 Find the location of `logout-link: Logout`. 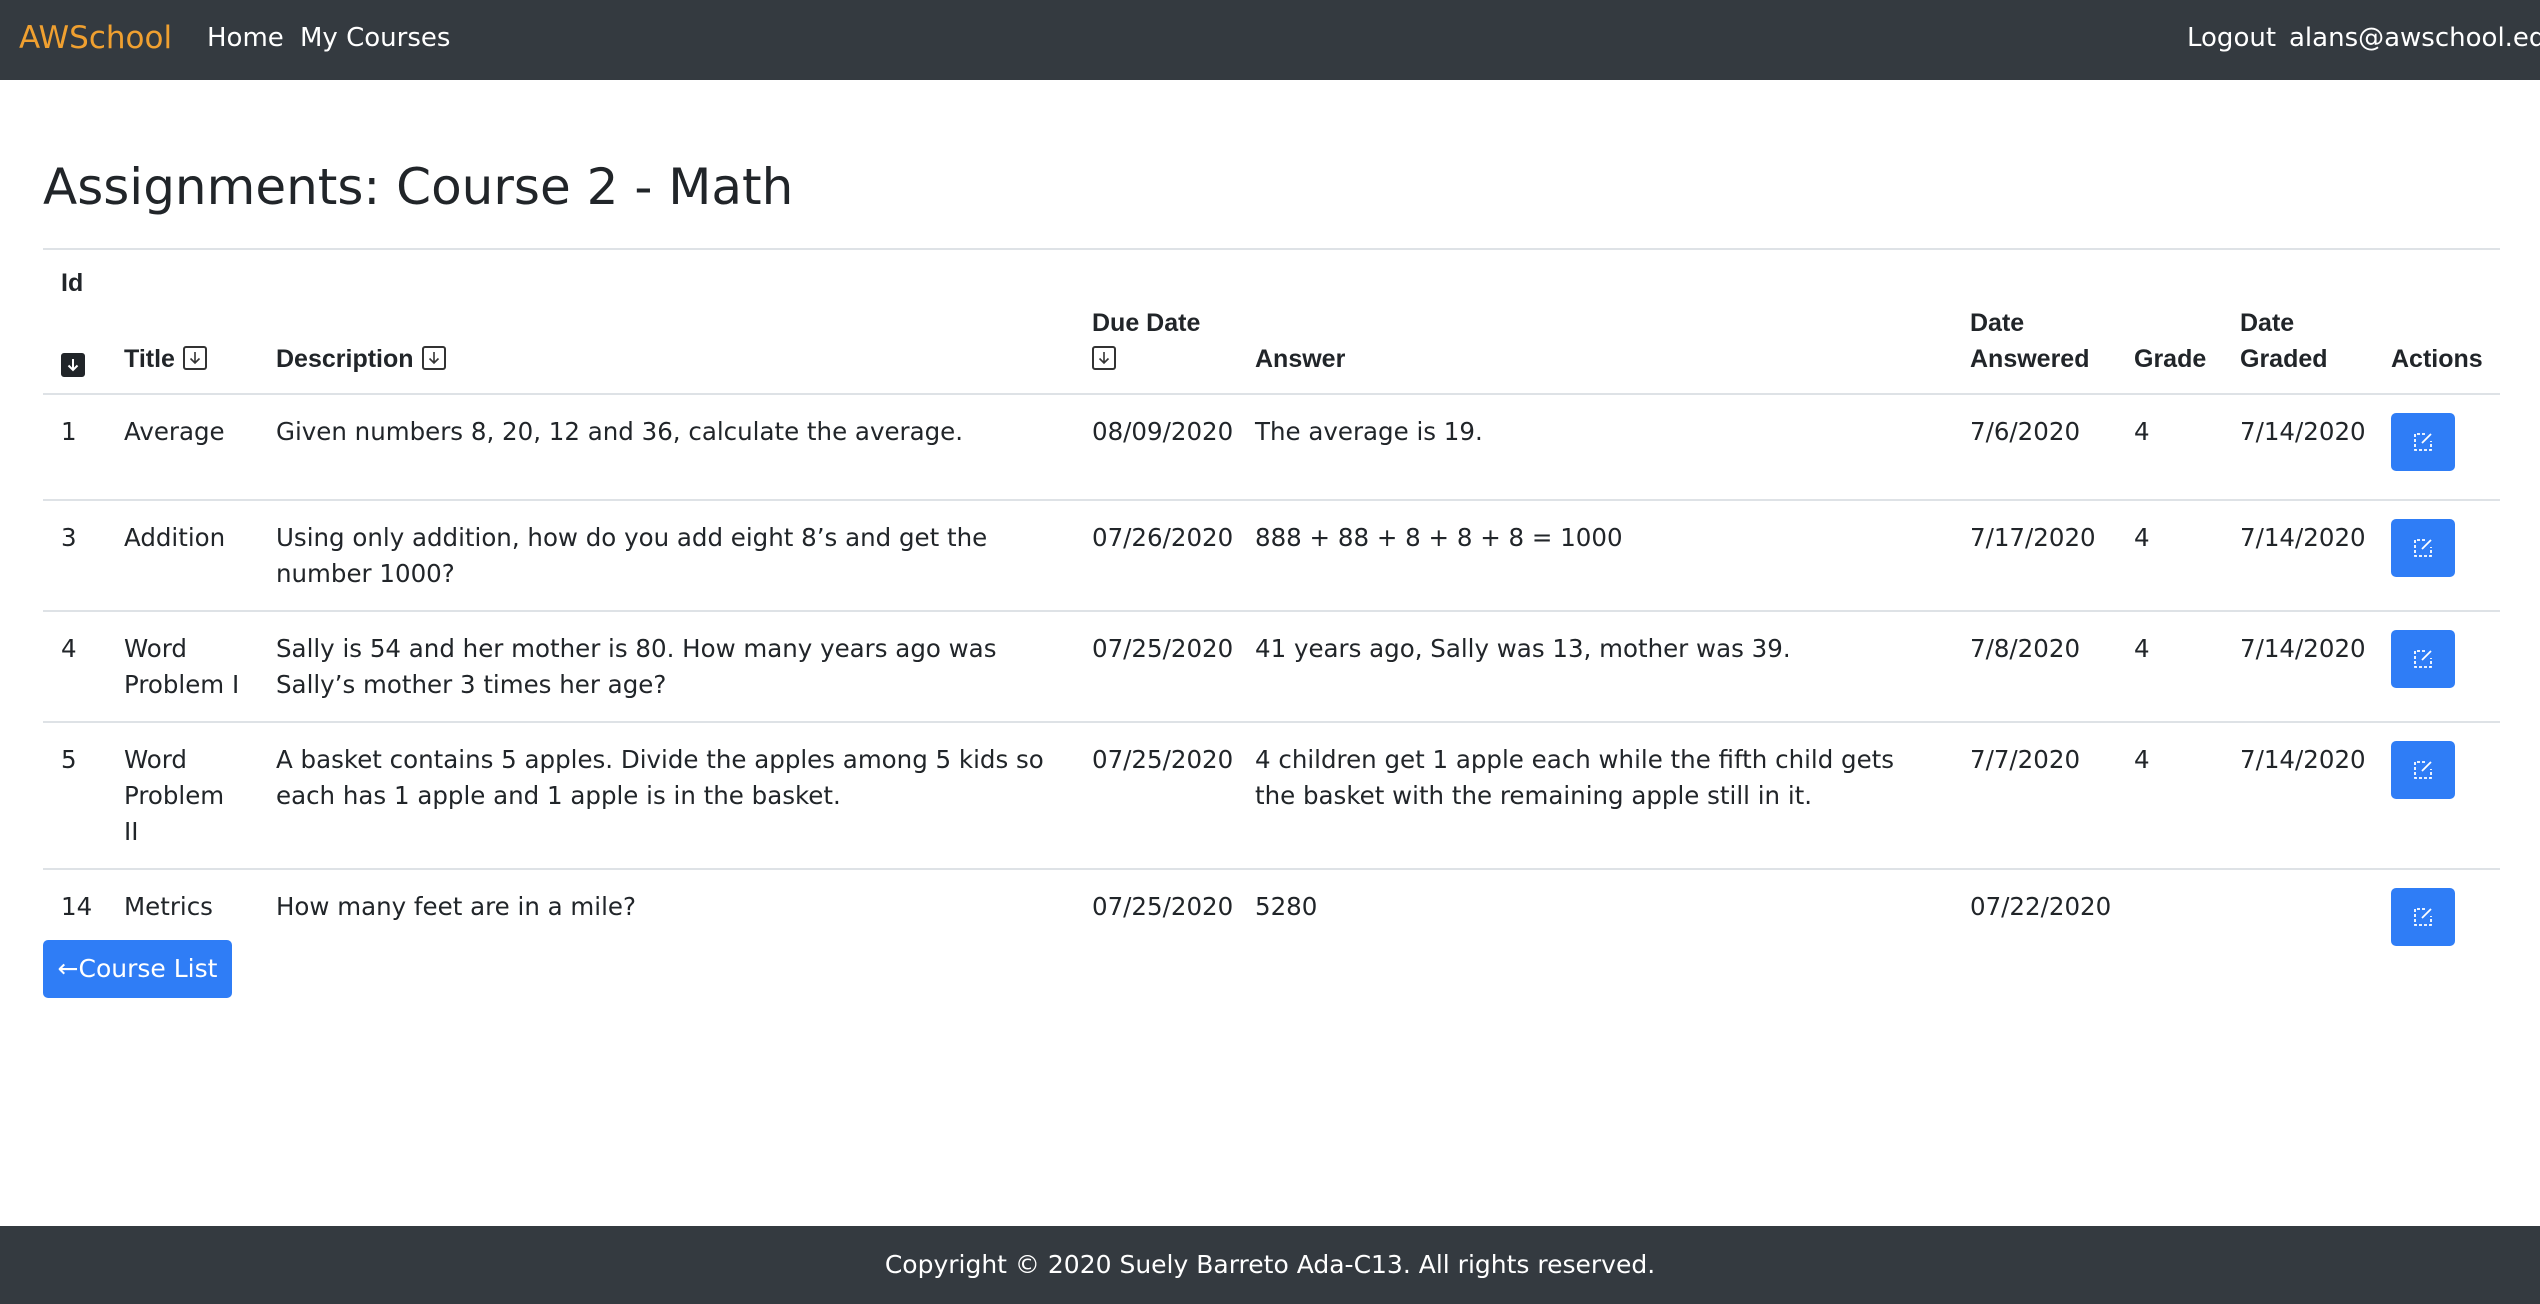

logout-link: Logout is located at coordinates (2231, 38).